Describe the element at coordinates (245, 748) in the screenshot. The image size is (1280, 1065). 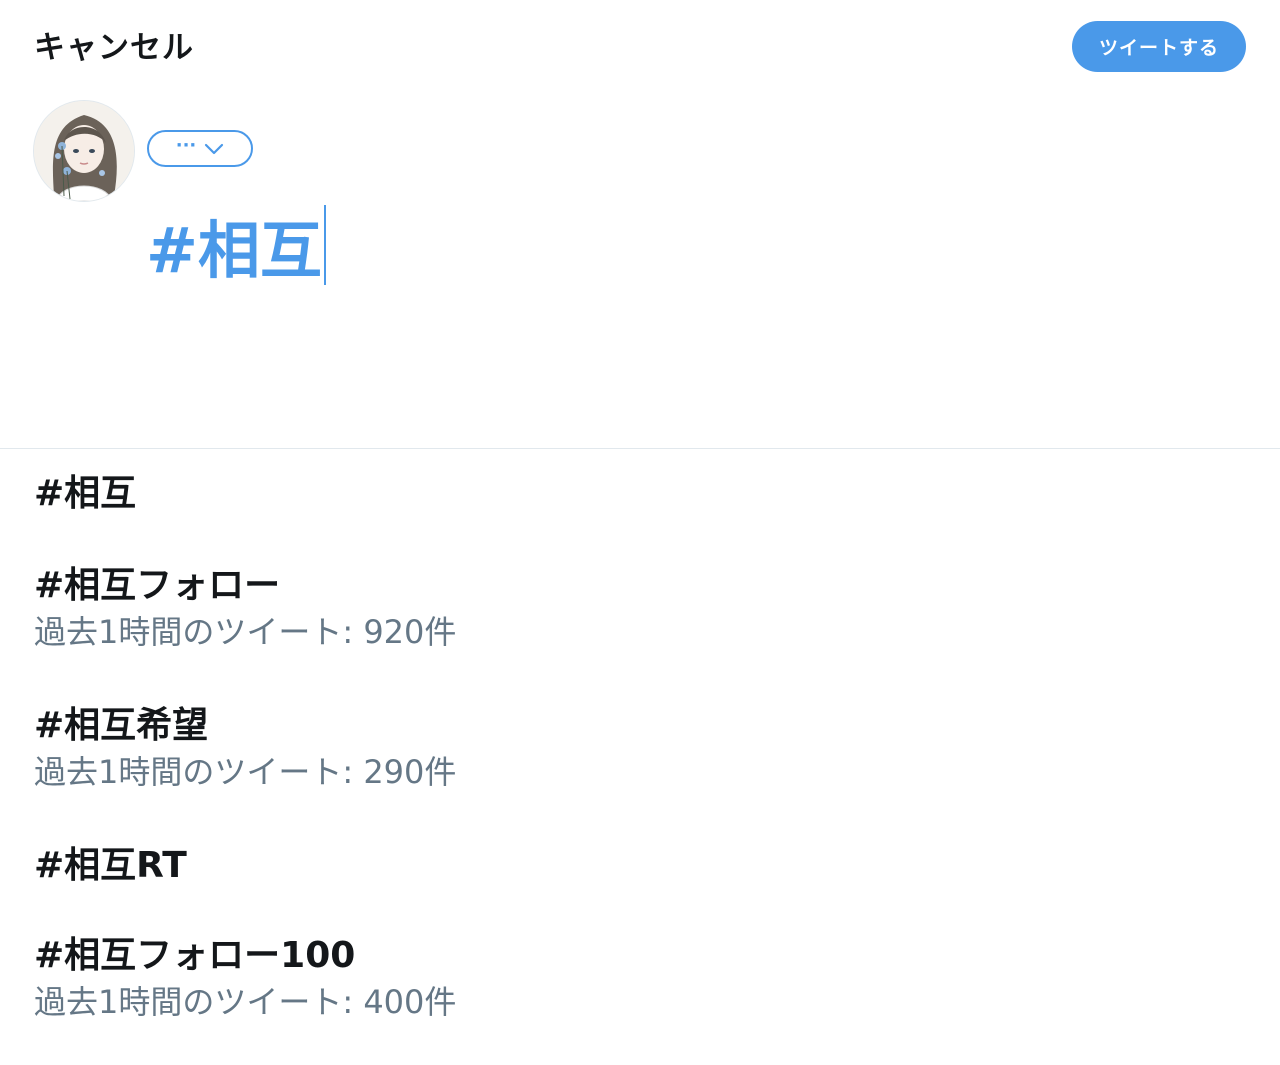
I see `suggestion-item: #相互希望 過去1時間のツイート: 290件` at that location.